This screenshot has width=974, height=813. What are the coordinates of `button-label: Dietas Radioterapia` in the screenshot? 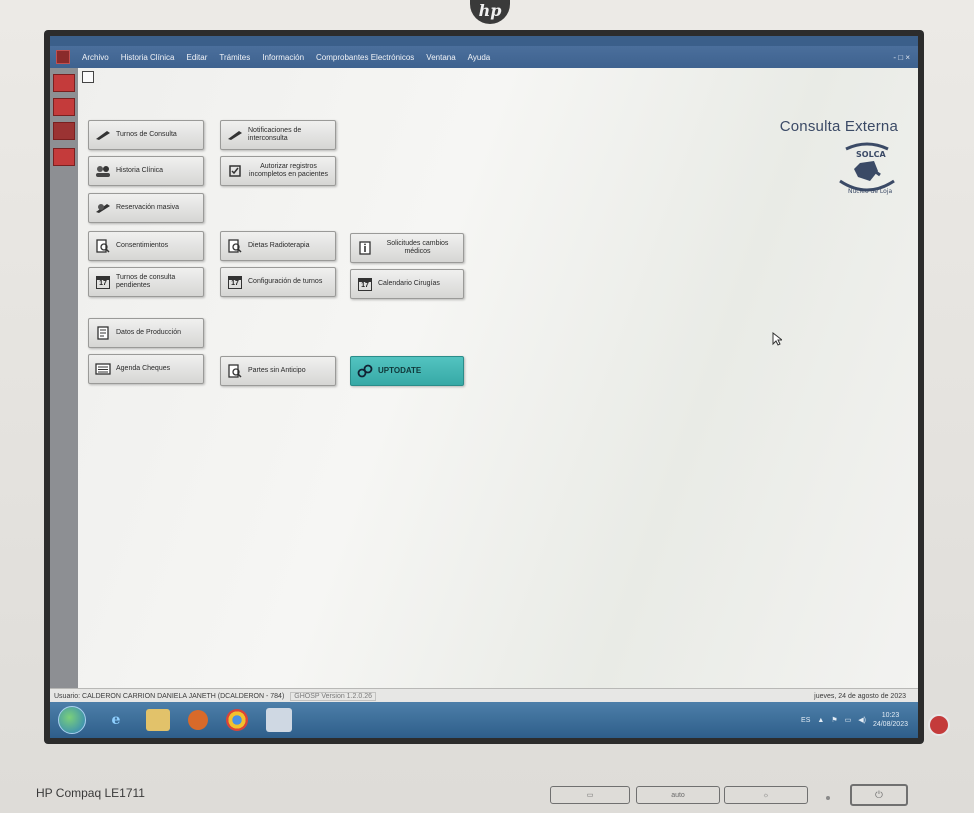 It's located at (279, 245).